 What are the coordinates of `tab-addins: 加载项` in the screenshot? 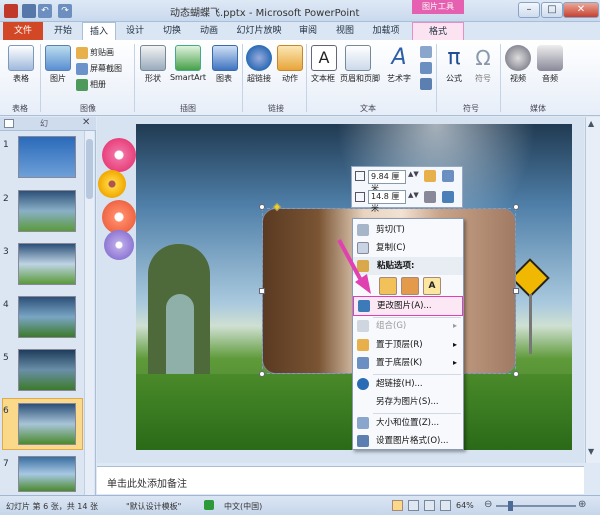 It's located at (386, 31).